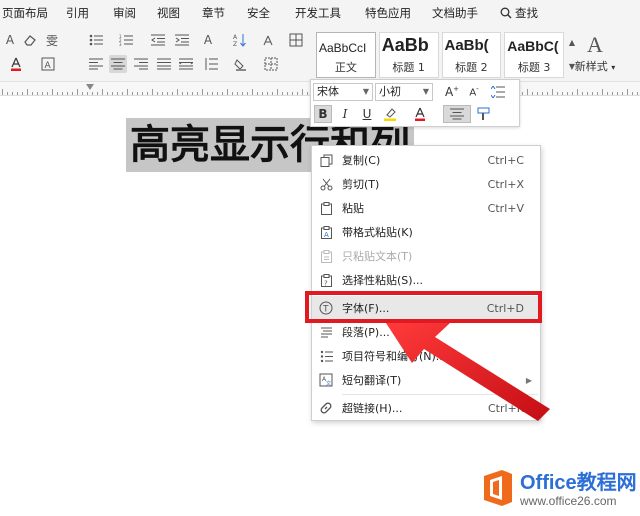 The image size is (640, 516). Describe the element at coordinates (77, 13) in the screenshot. I see `menu-item-references: 引用` at that location.